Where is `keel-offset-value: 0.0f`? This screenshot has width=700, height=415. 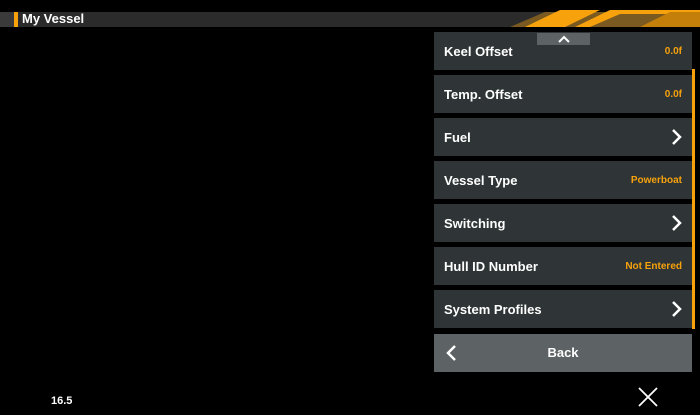
keel-offset-value: 0.0f is located at coordinates (673, 51).